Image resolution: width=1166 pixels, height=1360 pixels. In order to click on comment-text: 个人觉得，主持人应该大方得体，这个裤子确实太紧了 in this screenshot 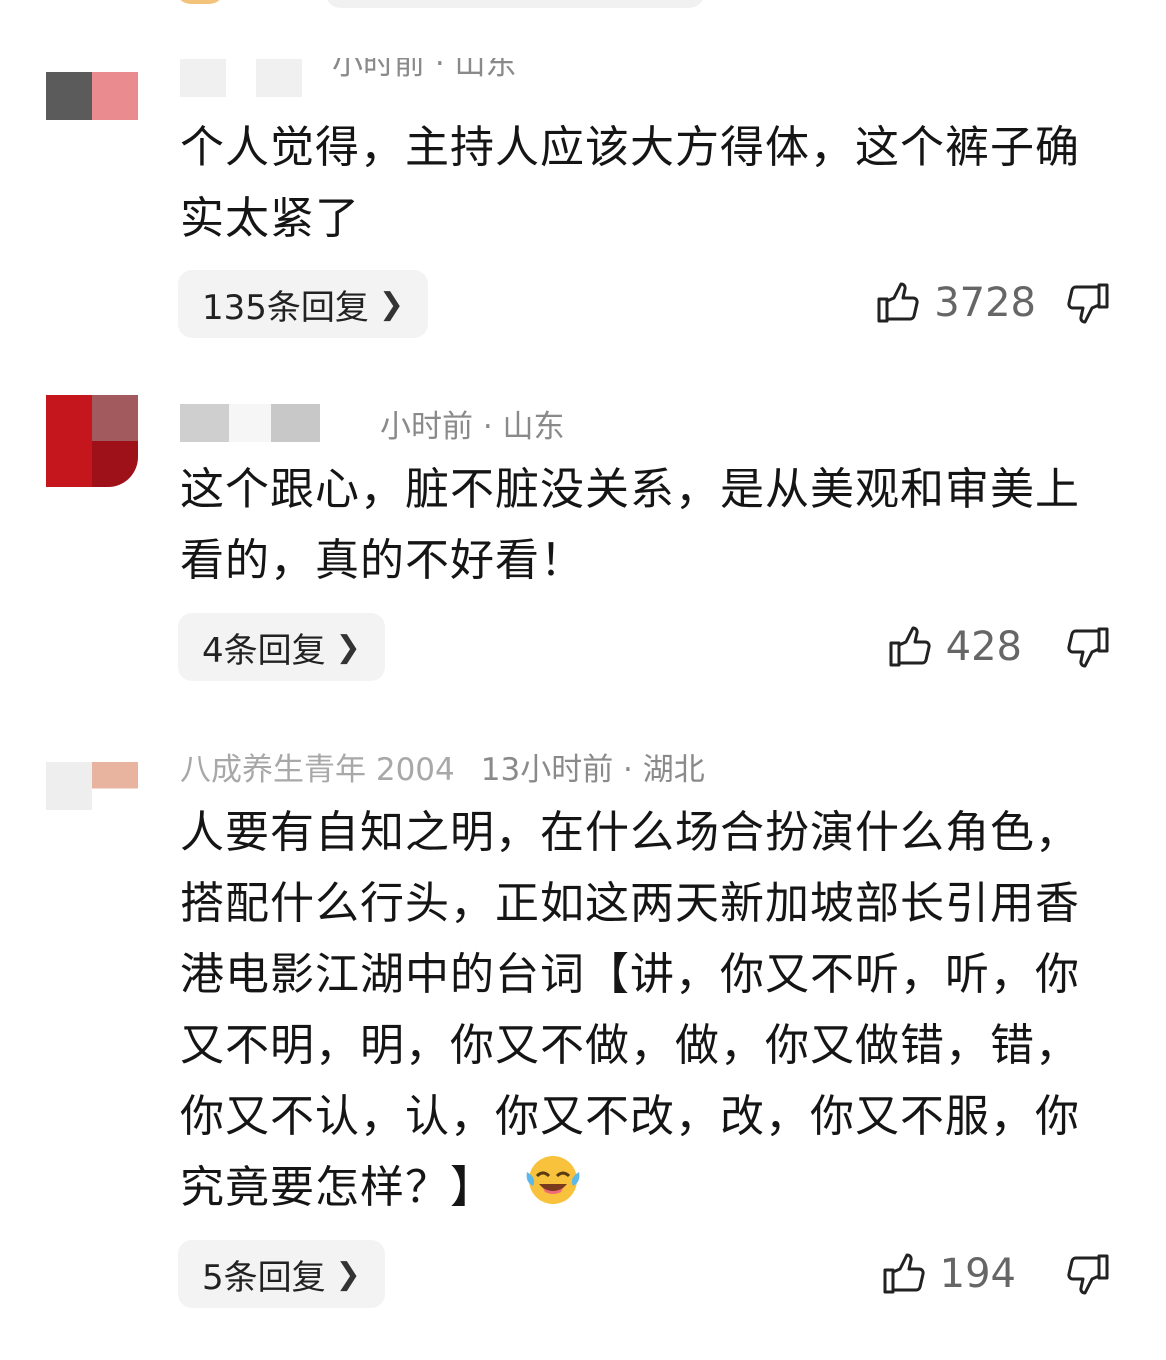, I will do `click(630, 183)`.